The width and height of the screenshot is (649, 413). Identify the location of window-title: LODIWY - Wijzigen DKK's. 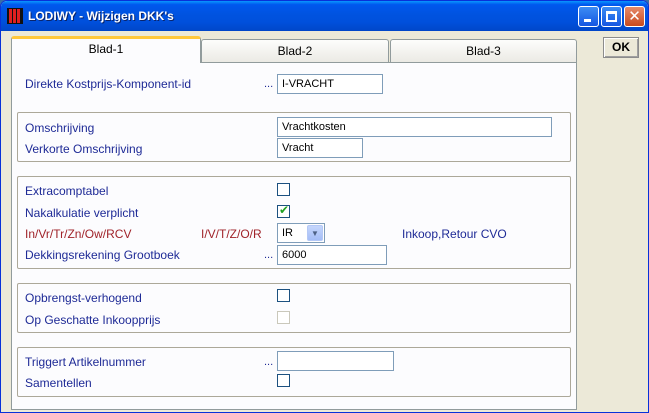
(101, 16).